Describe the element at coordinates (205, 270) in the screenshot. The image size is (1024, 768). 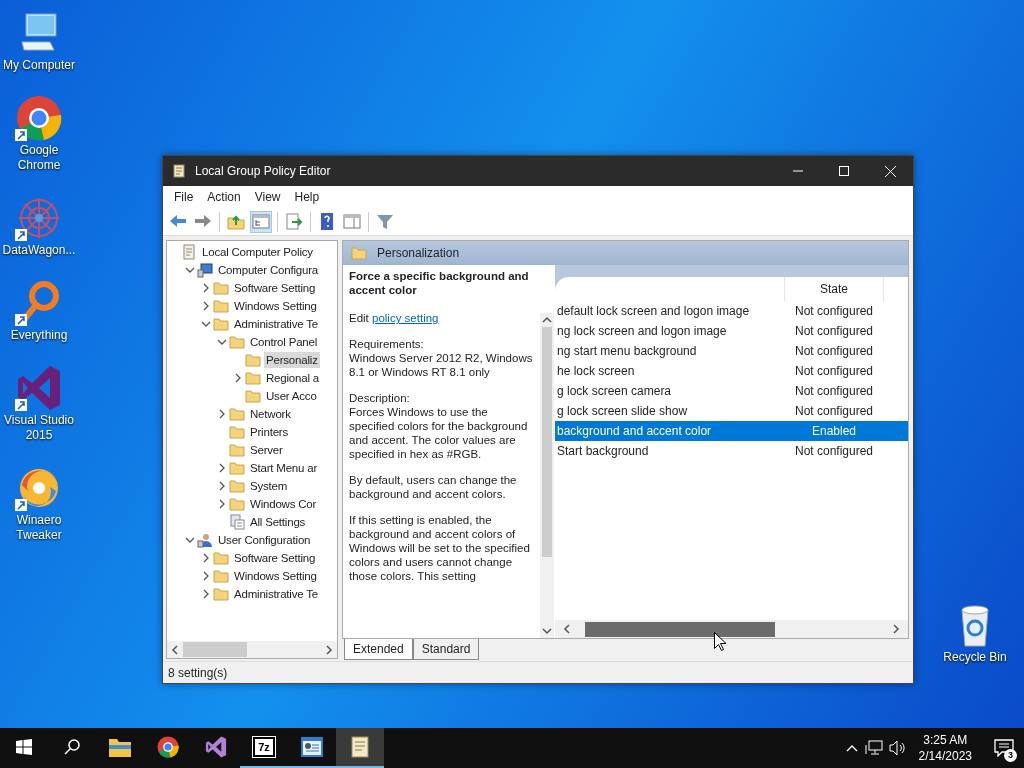
I see `computer-icon` at that location.